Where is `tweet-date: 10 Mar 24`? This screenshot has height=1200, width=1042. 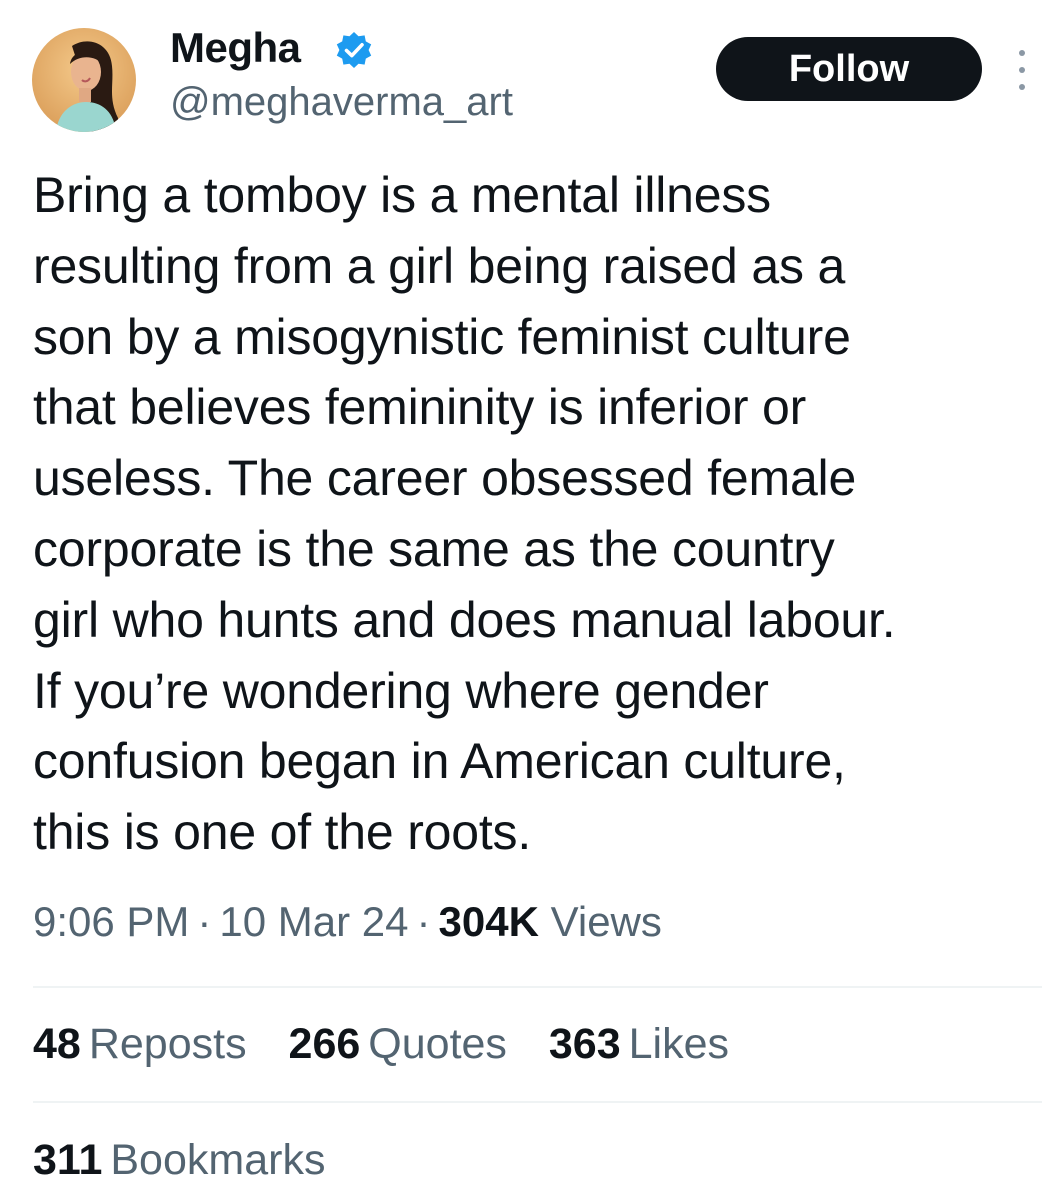 tweet-date: 10 Mar 24 is located at coordinates (313, 921).